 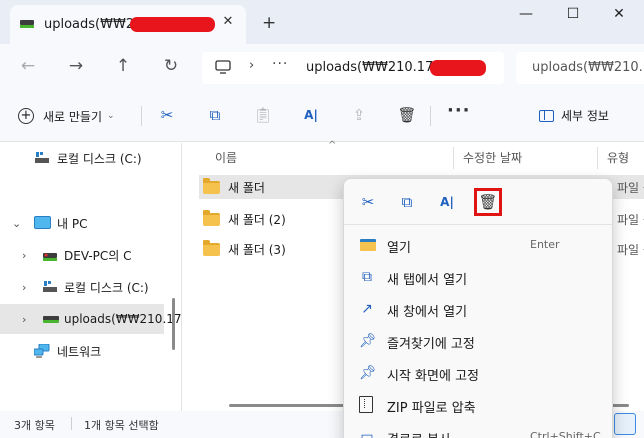 I want to click on close-window-button: ✕, so click(x=619, y=17).